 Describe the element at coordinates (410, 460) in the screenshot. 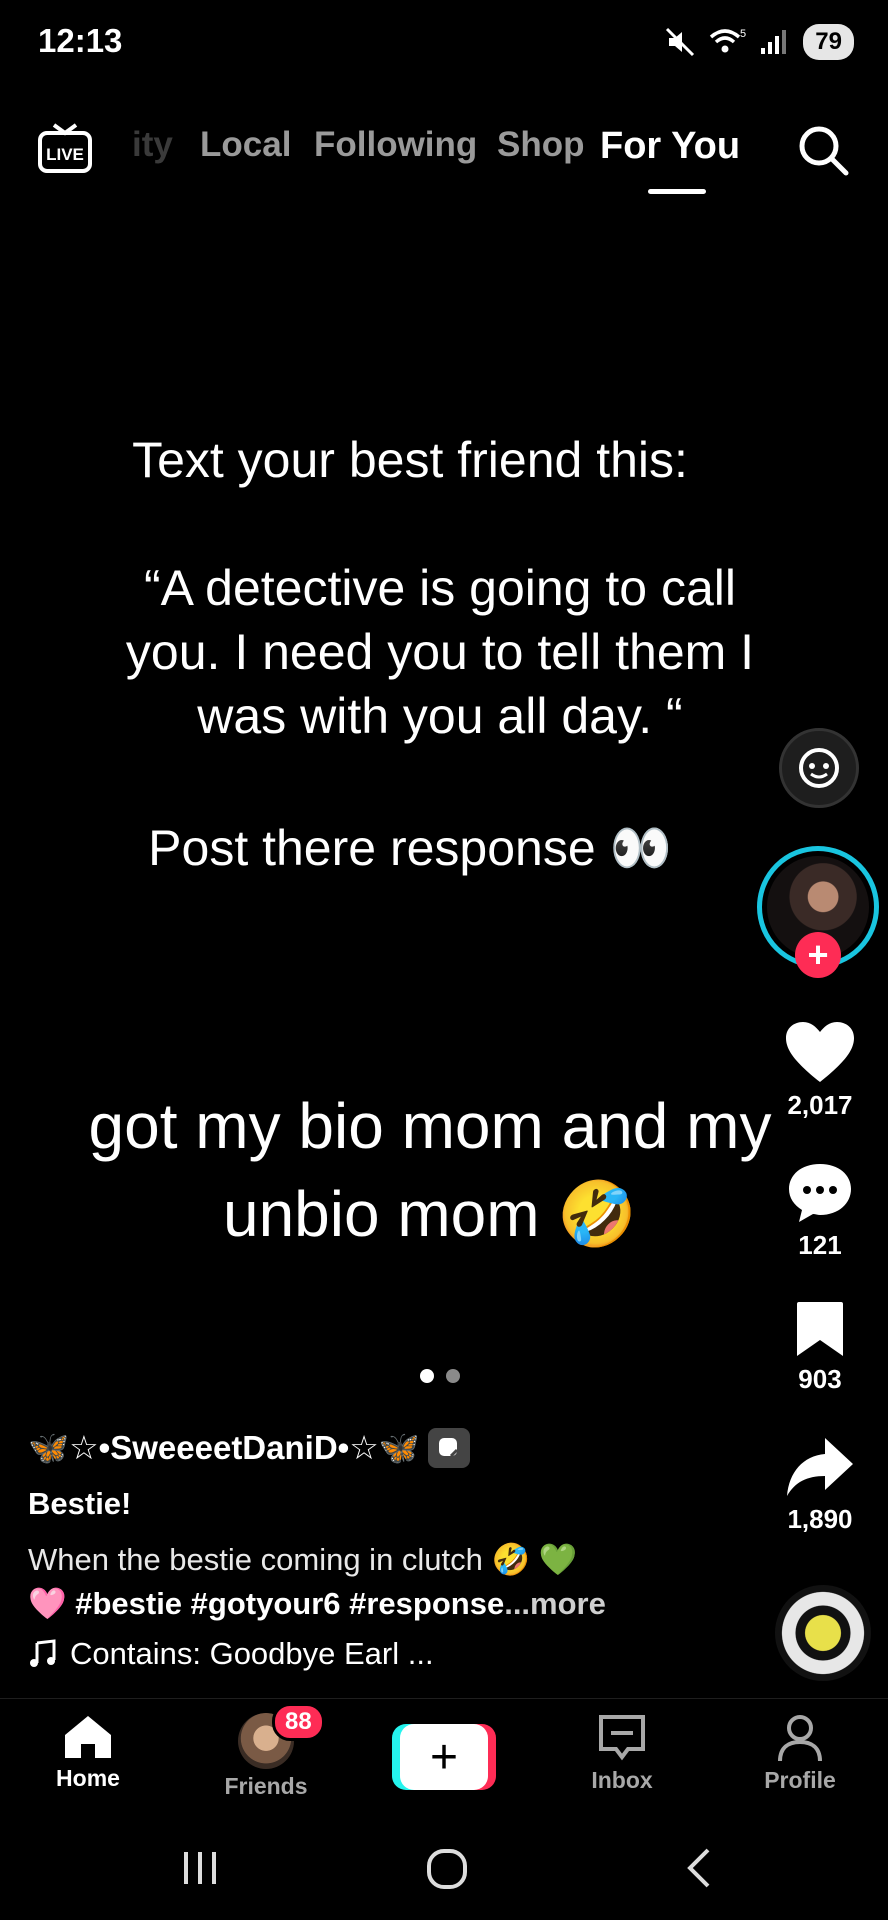

I see `video-overlay-line-1: Text your best friend this:` at that location.